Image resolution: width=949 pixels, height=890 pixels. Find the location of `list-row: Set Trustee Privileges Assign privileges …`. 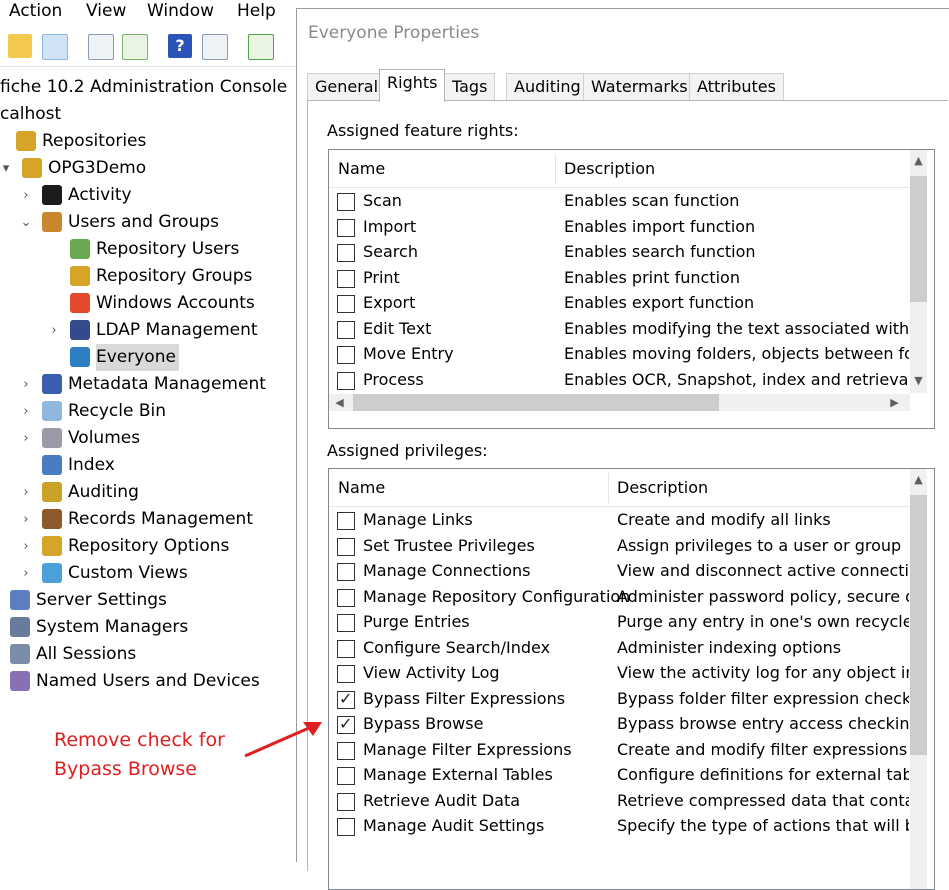

list-row: Set Trustee Privileges Assign privileges … is located at coordinates (619, 549).